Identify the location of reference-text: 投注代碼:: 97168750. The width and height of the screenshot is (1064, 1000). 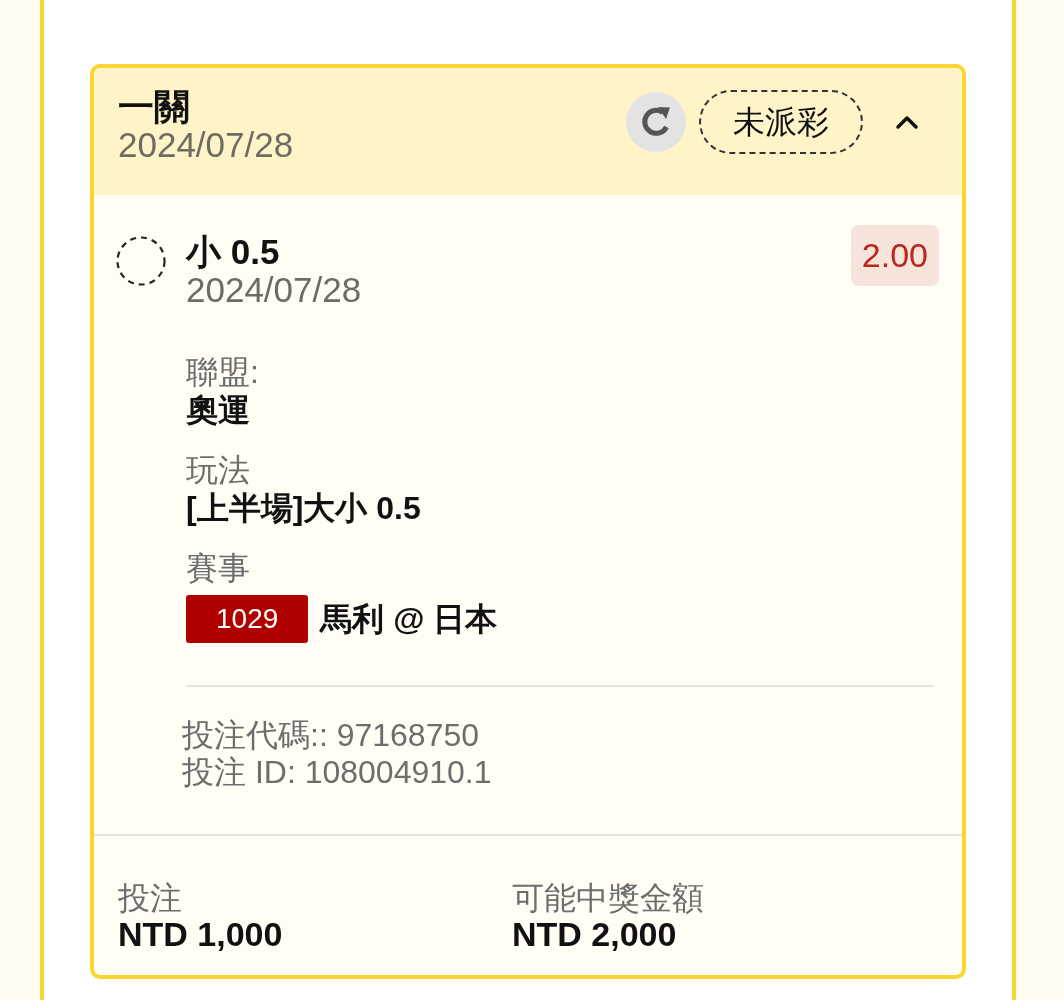
(331, 735).